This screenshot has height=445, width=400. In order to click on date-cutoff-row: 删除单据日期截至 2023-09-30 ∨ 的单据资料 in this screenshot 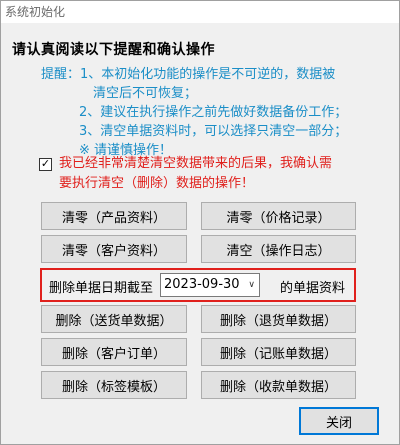, I will do `click(198, 285)`.